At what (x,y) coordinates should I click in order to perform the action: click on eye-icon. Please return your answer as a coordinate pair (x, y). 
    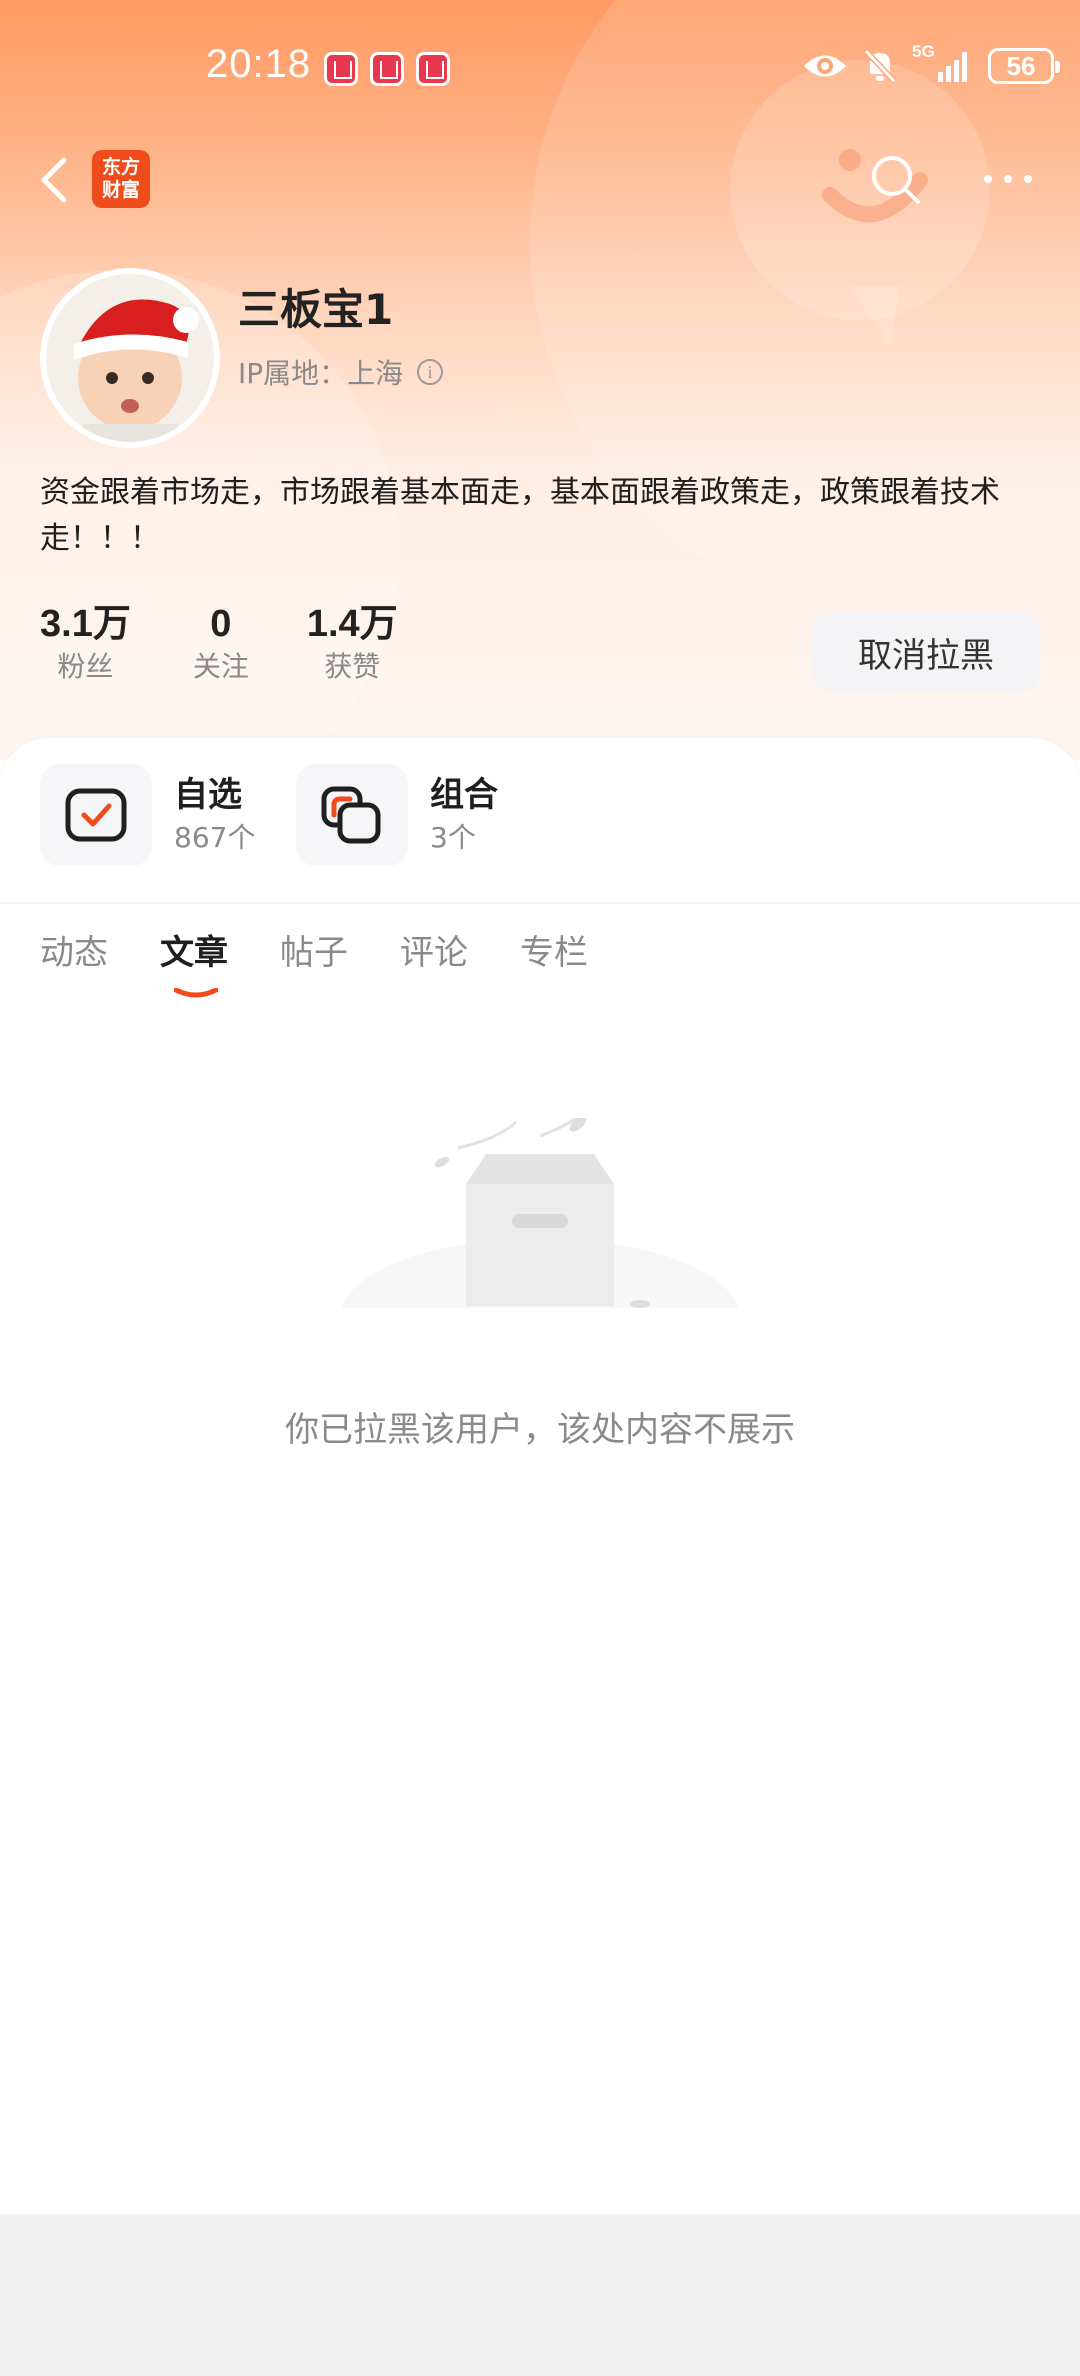
    Looking at the image, I should click on (825, 66).